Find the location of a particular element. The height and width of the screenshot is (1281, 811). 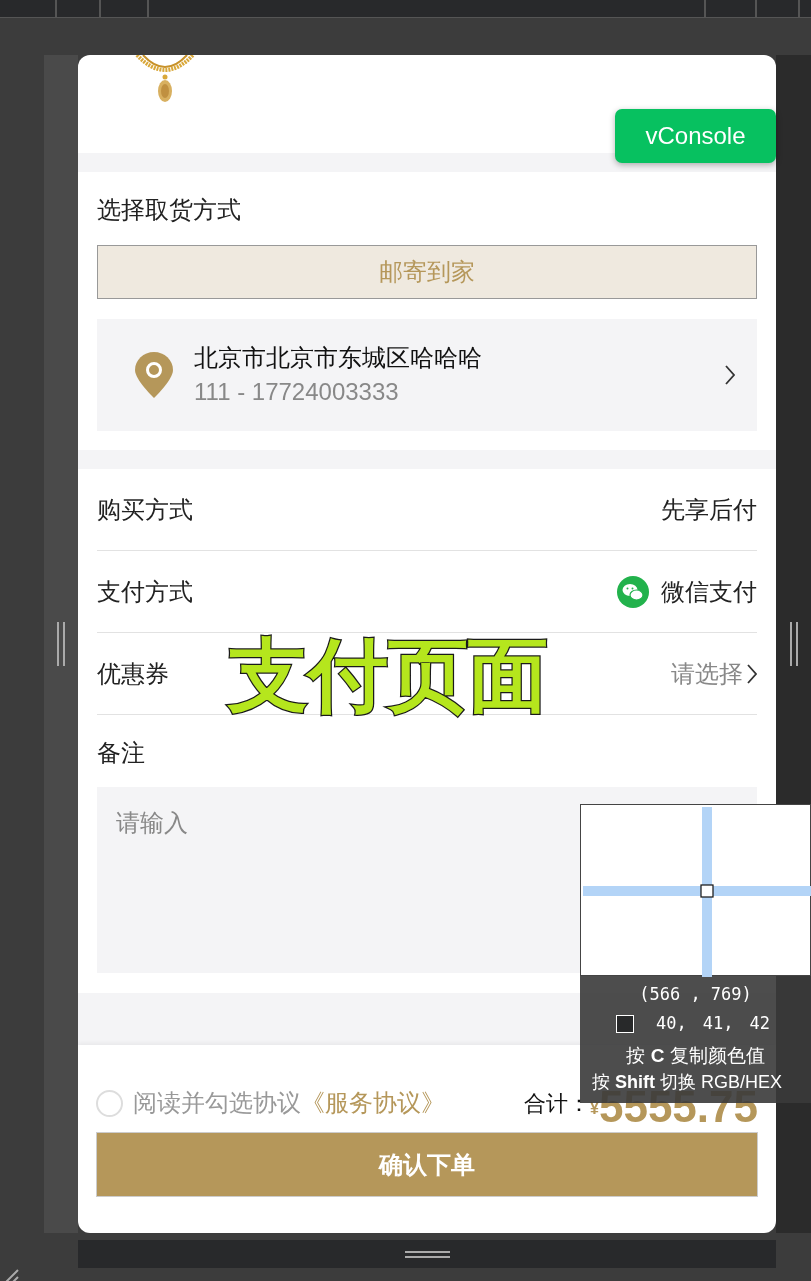

crosshair-icon is located at coordinates (696, 891).